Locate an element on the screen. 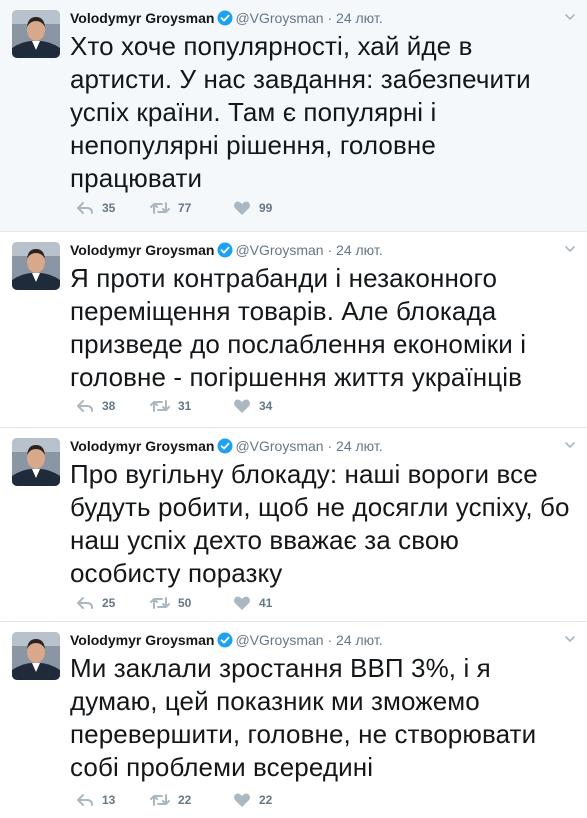 This screenshot has width=587, height=818. retweet-button: 77 is located at coordinates (170, 208).